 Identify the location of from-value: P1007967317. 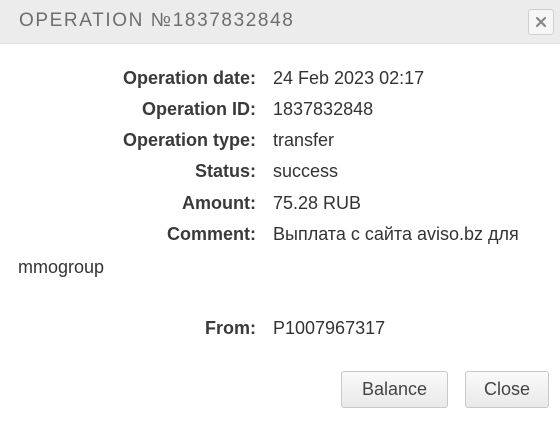
(329, 328).